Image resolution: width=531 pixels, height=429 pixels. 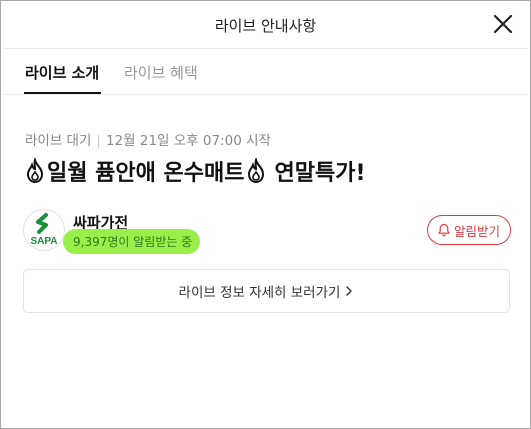 What do you see at coordinates (43, 241) in the screenshot?
I see `logo-text: SAPA` at bounding box center [43, 241].